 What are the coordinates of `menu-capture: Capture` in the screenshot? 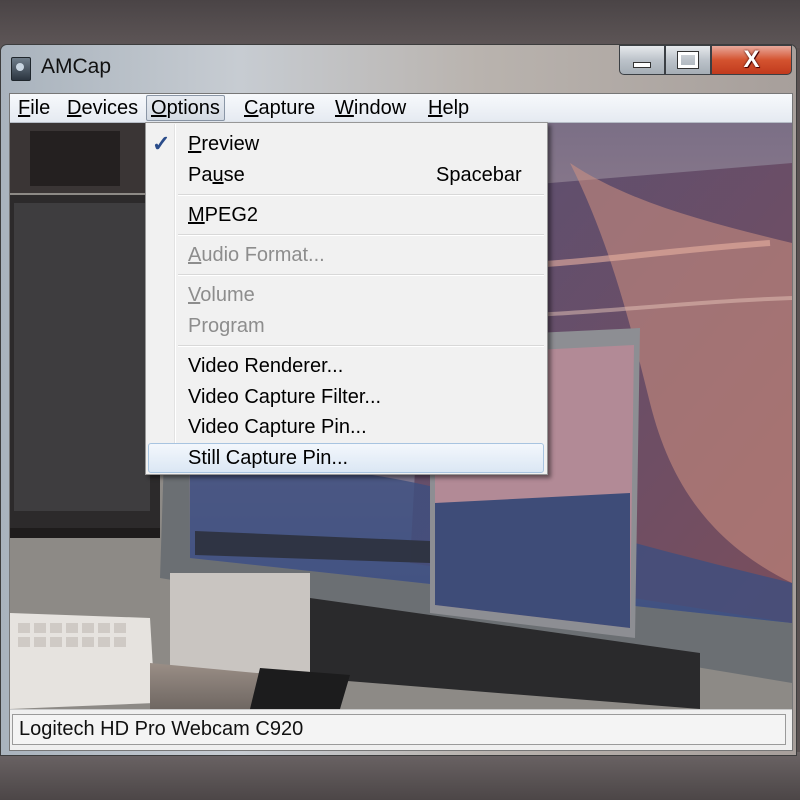 It's located at (279, 108).